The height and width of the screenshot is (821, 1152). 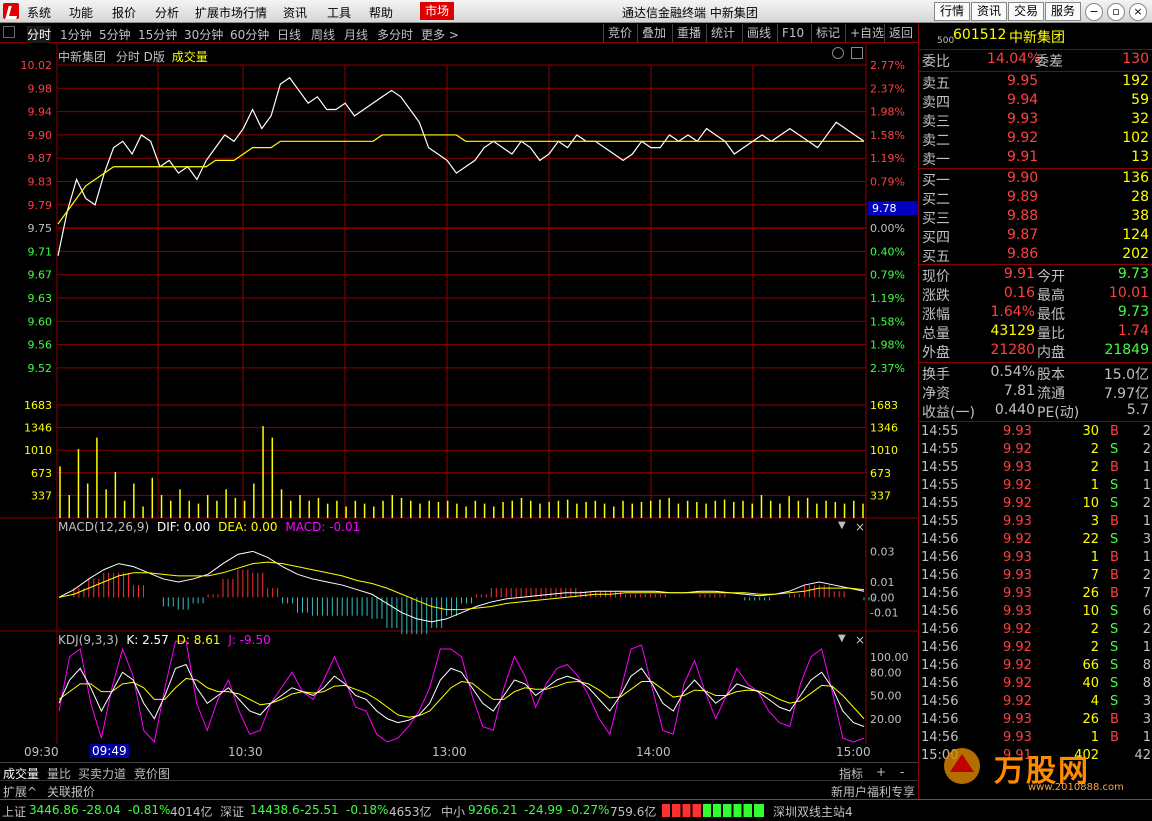 What do you see at coordinates (1058, 413) in the screenshot?
I see `fundamental-label: PE(动)` at bounding box center [1058, 413].